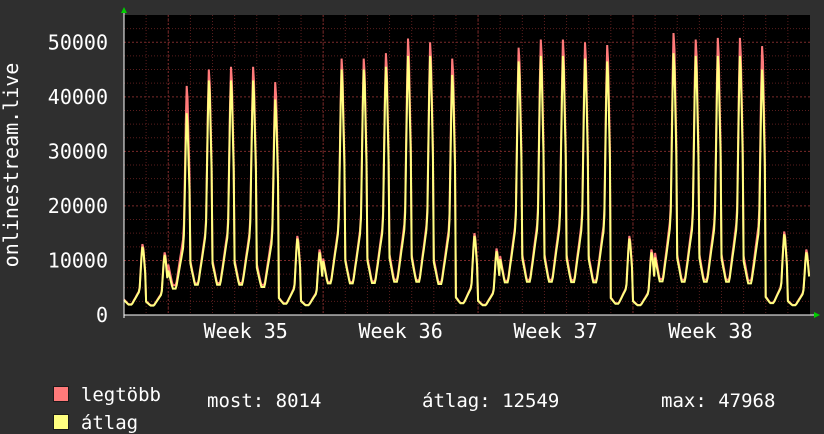 The height and width of the screenshot is (434, 824). I want to click on y-axis-label: onlinestream.live, so click(11, 165).